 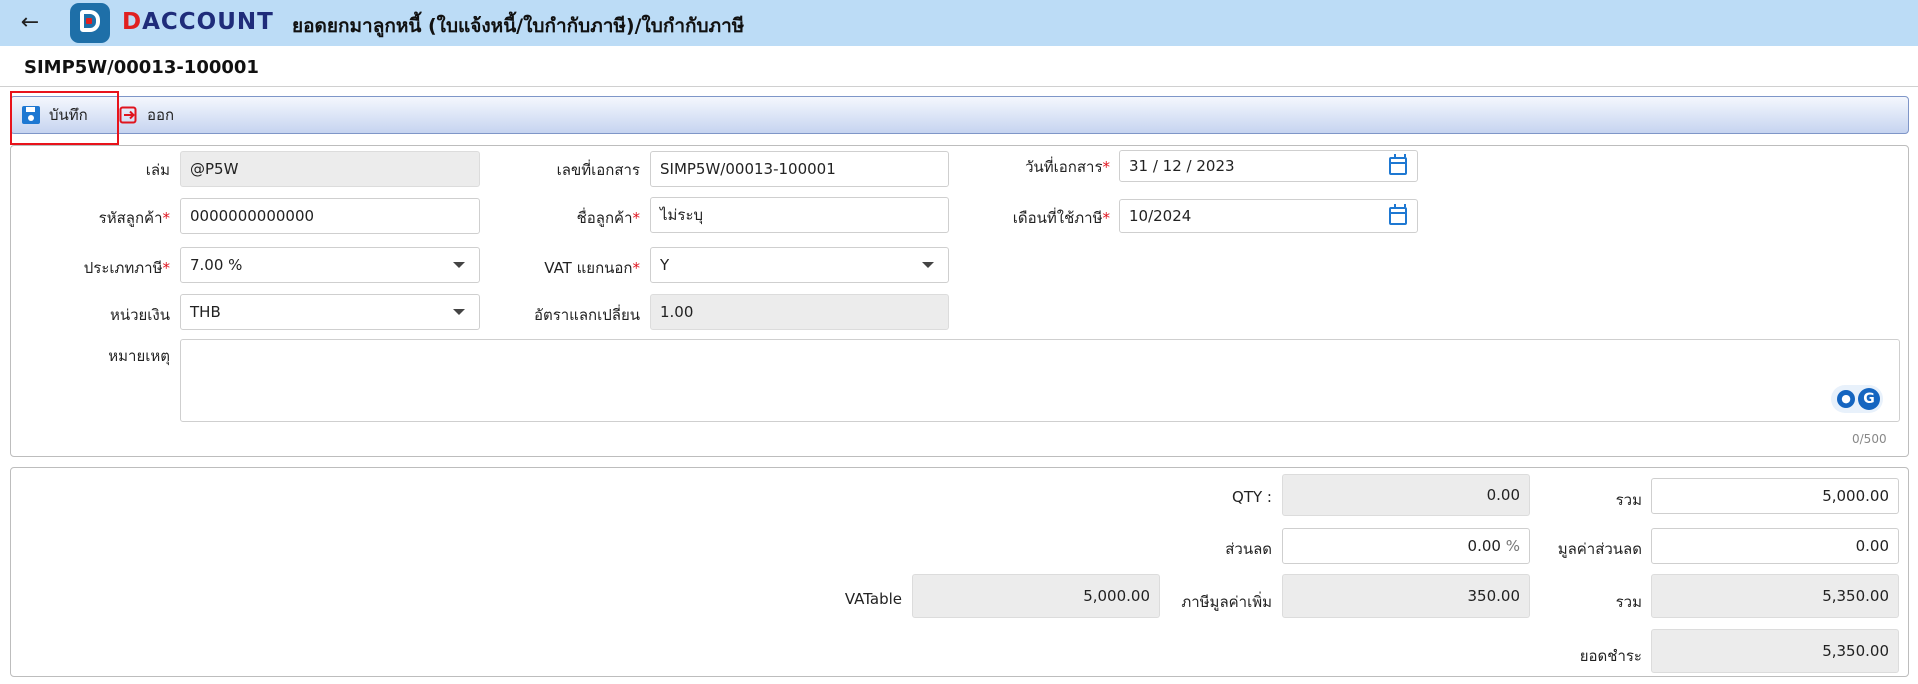 What do you see at coordinates (1067, 167) in the screenshot?
I see `doc-date-label: วันที่เอกสาร*` at bounding box center [1067, 167].